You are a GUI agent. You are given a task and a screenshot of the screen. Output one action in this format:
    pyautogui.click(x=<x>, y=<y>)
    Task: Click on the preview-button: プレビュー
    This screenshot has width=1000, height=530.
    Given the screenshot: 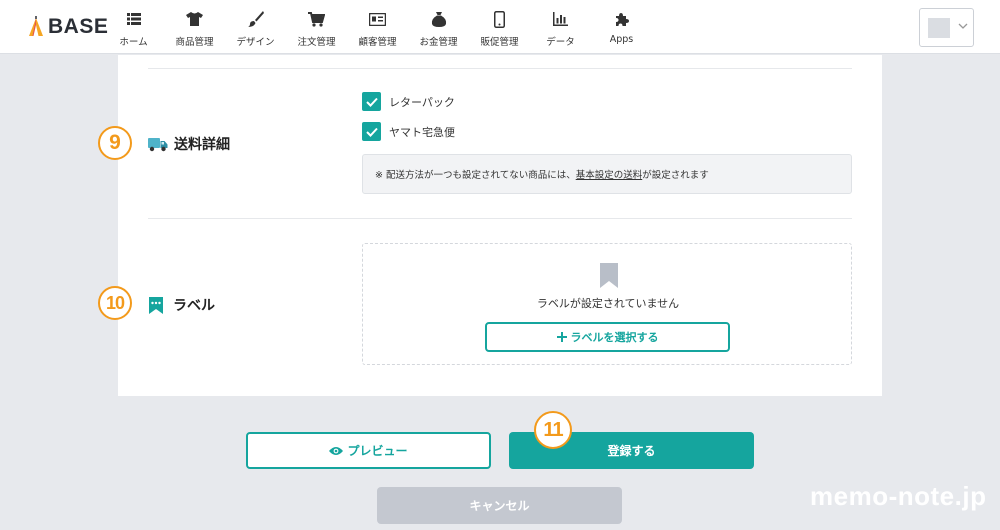 What is the action you would take?
    pyautogui.click(x=368, y=450)
    